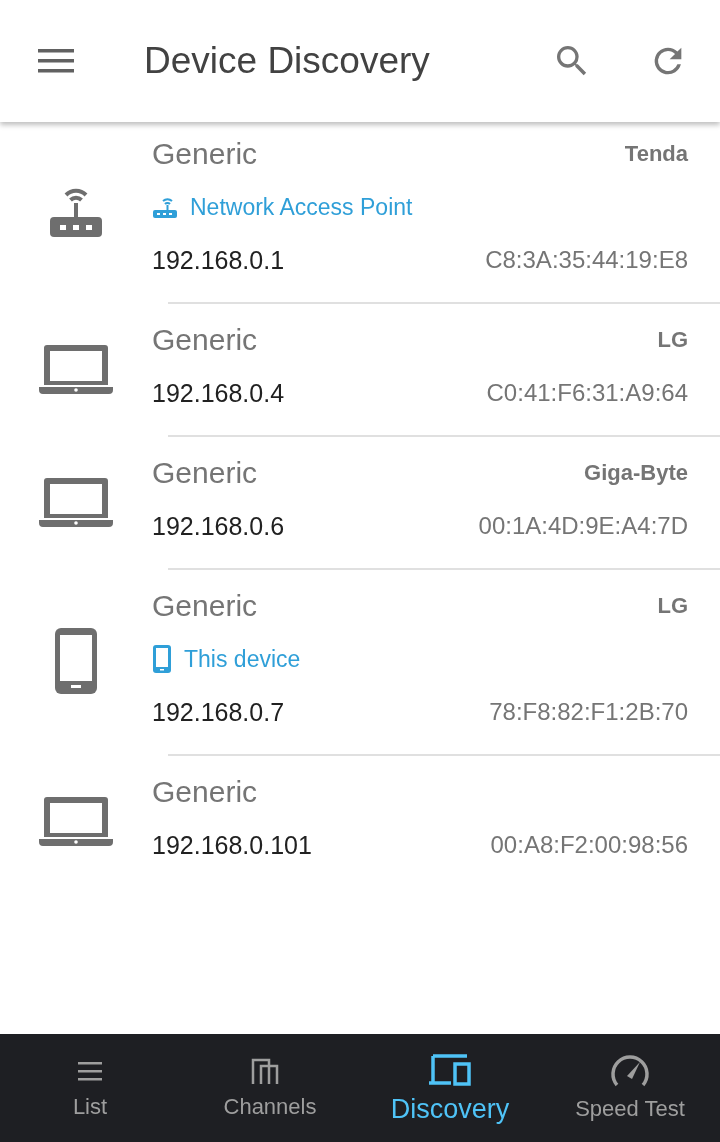 The width and height of the screenshot is (720, 1142). Describe the element at coordinates (218, 712) in the screenshot. I see `ip-address: 192.168.0.7` at that location.